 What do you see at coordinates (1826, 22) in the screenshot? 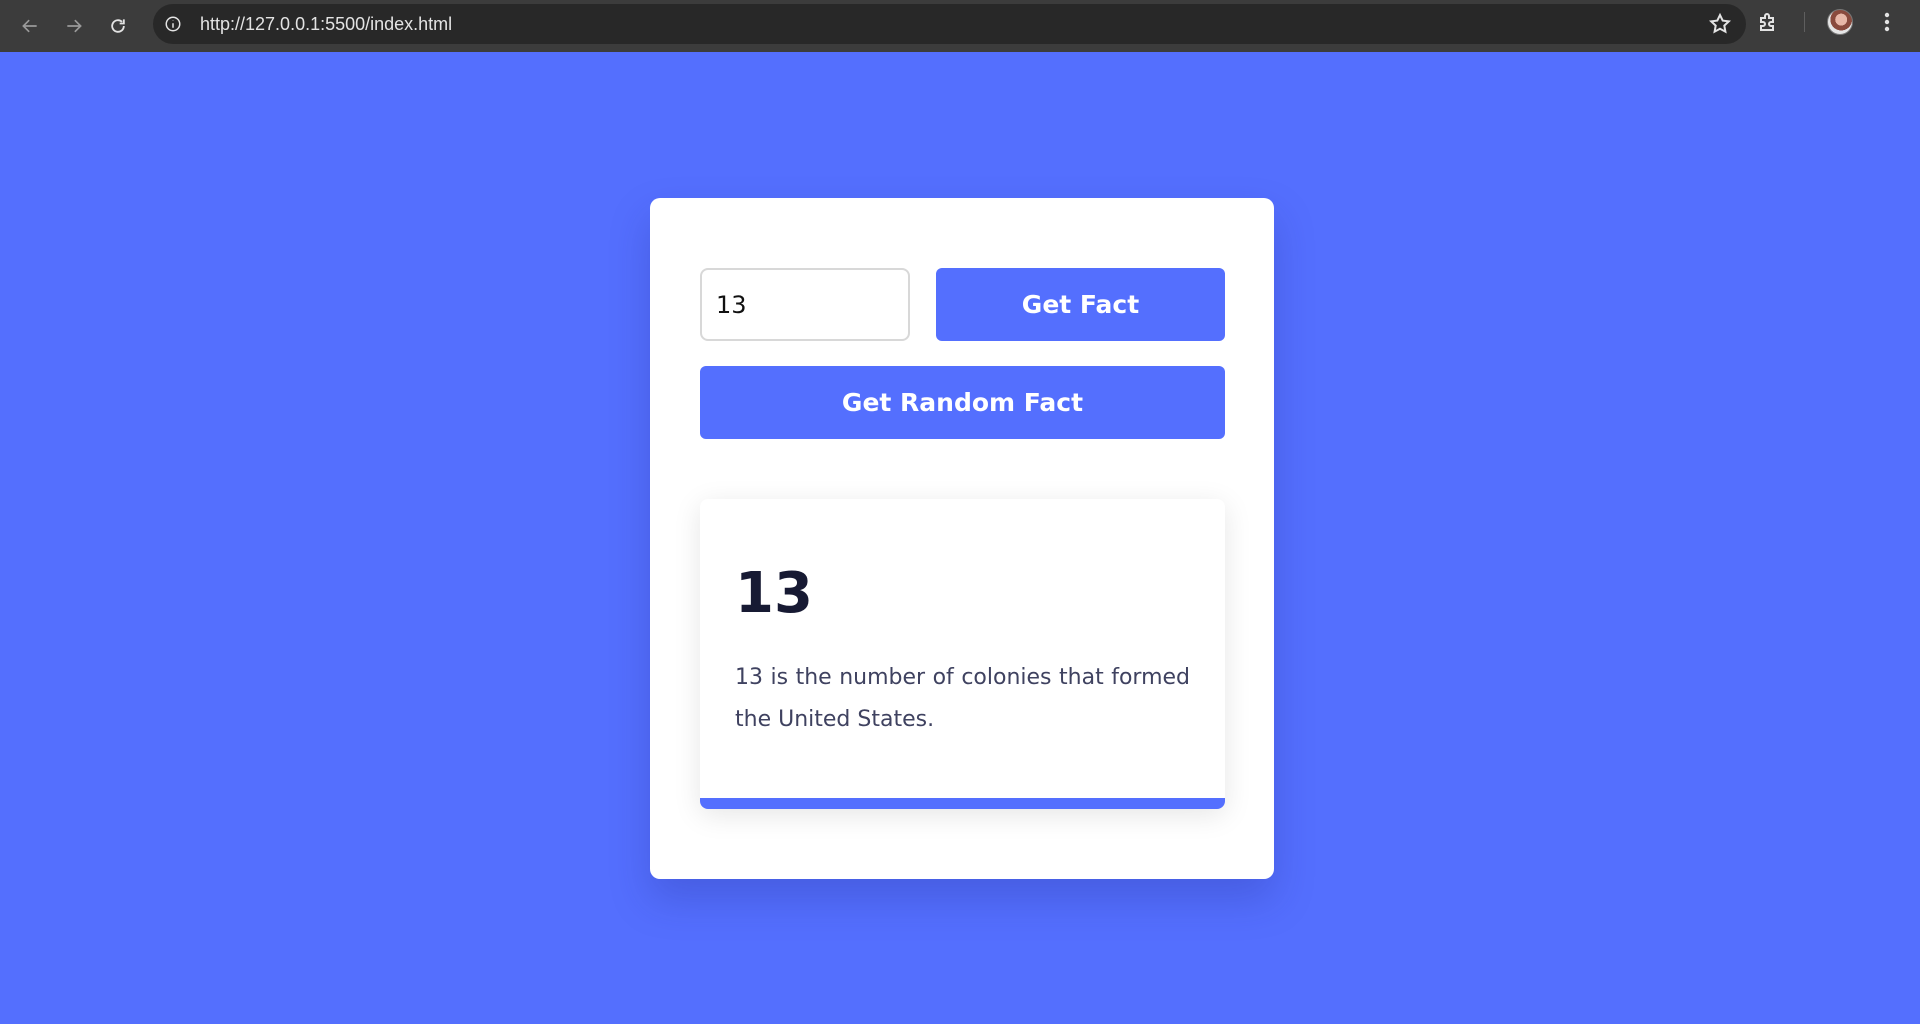
I see `toolbar-right` at bounding box center [1826, 22].